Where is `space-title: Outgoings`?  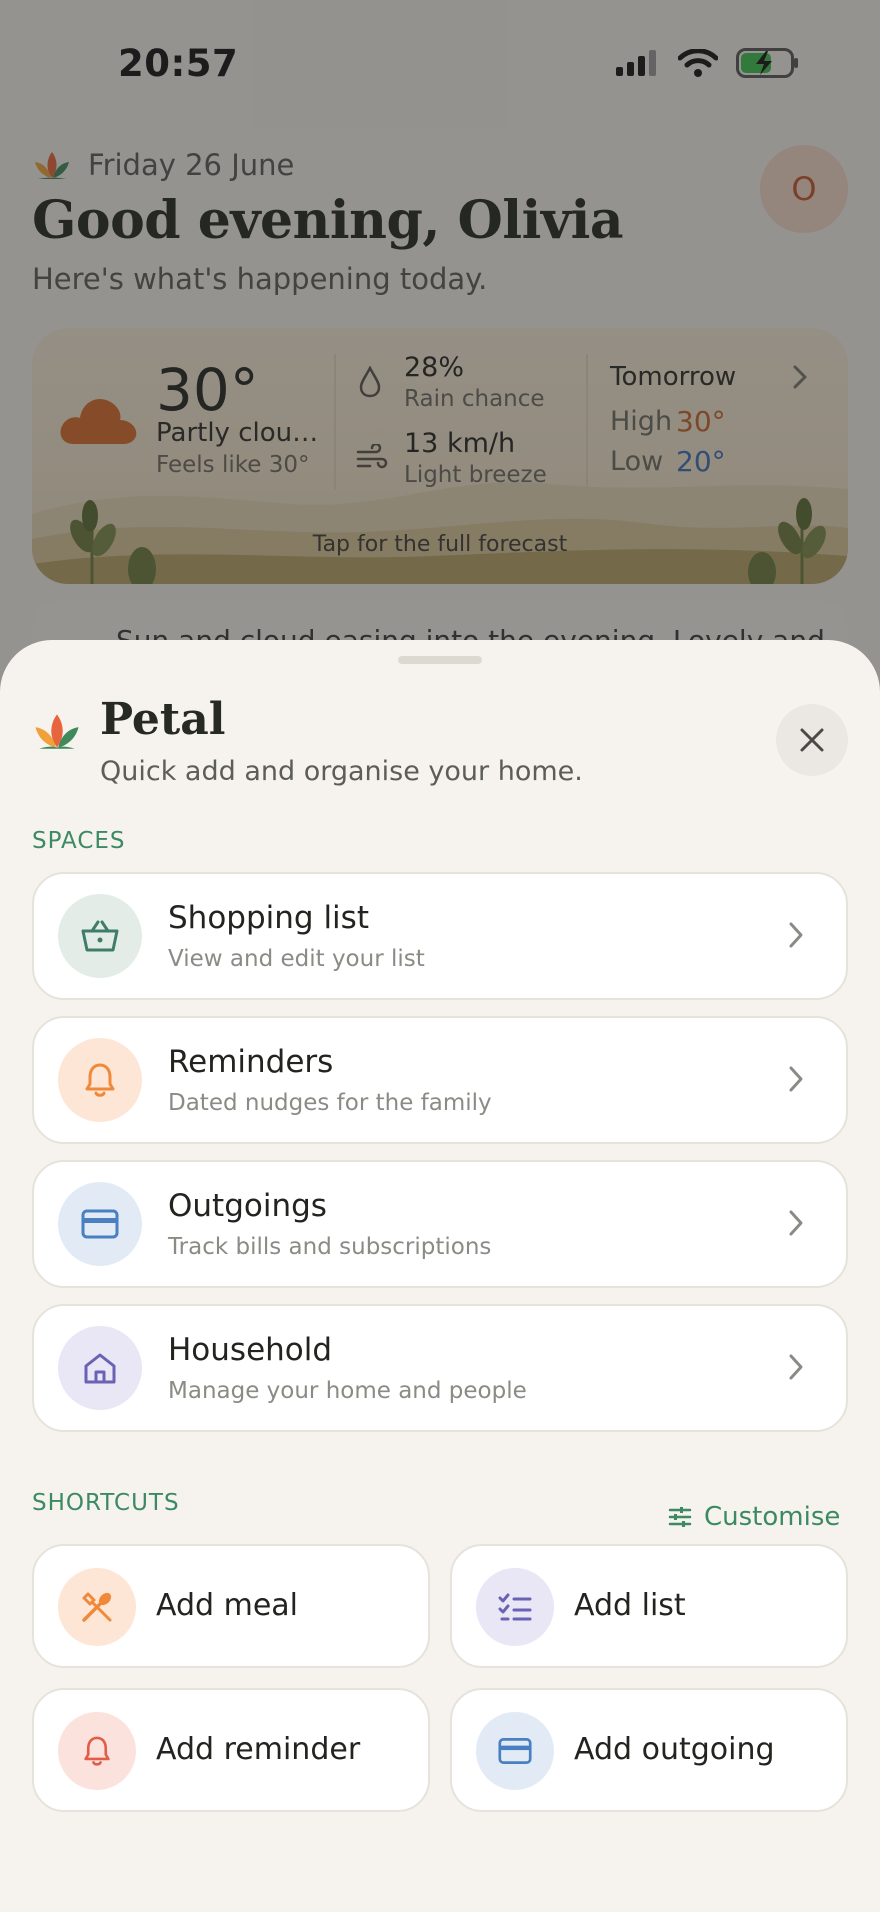 space-title: Outgoings is located at coordinates (247, 1206).